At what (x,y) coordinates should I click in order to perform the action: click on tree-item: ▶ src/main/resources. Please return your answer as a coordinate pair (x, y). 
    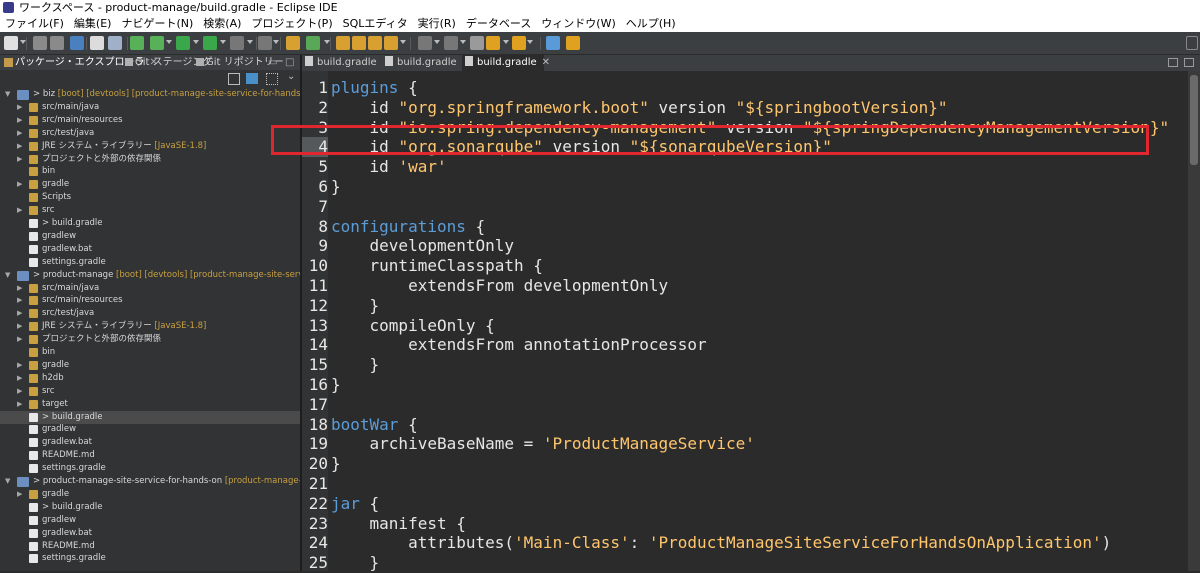
    Looking at the image, I should click on (150, 120).